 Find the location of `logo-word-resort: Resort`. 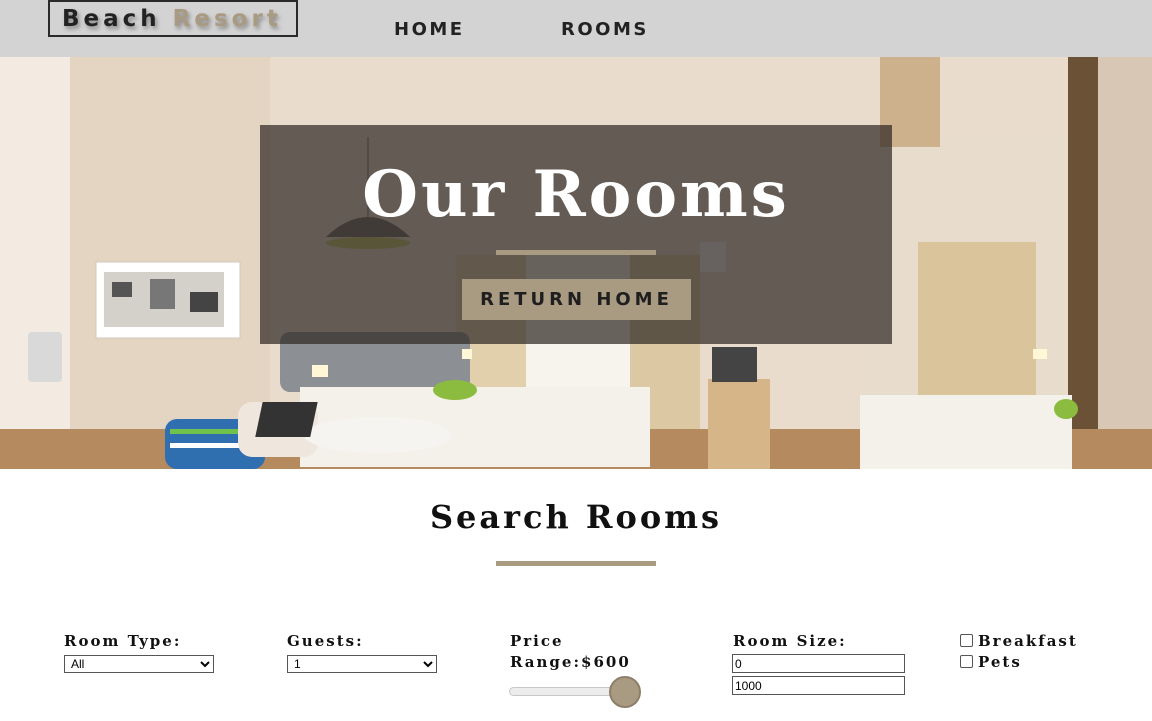

logo-word-resort: Resort is located at coordinates (227, 19).